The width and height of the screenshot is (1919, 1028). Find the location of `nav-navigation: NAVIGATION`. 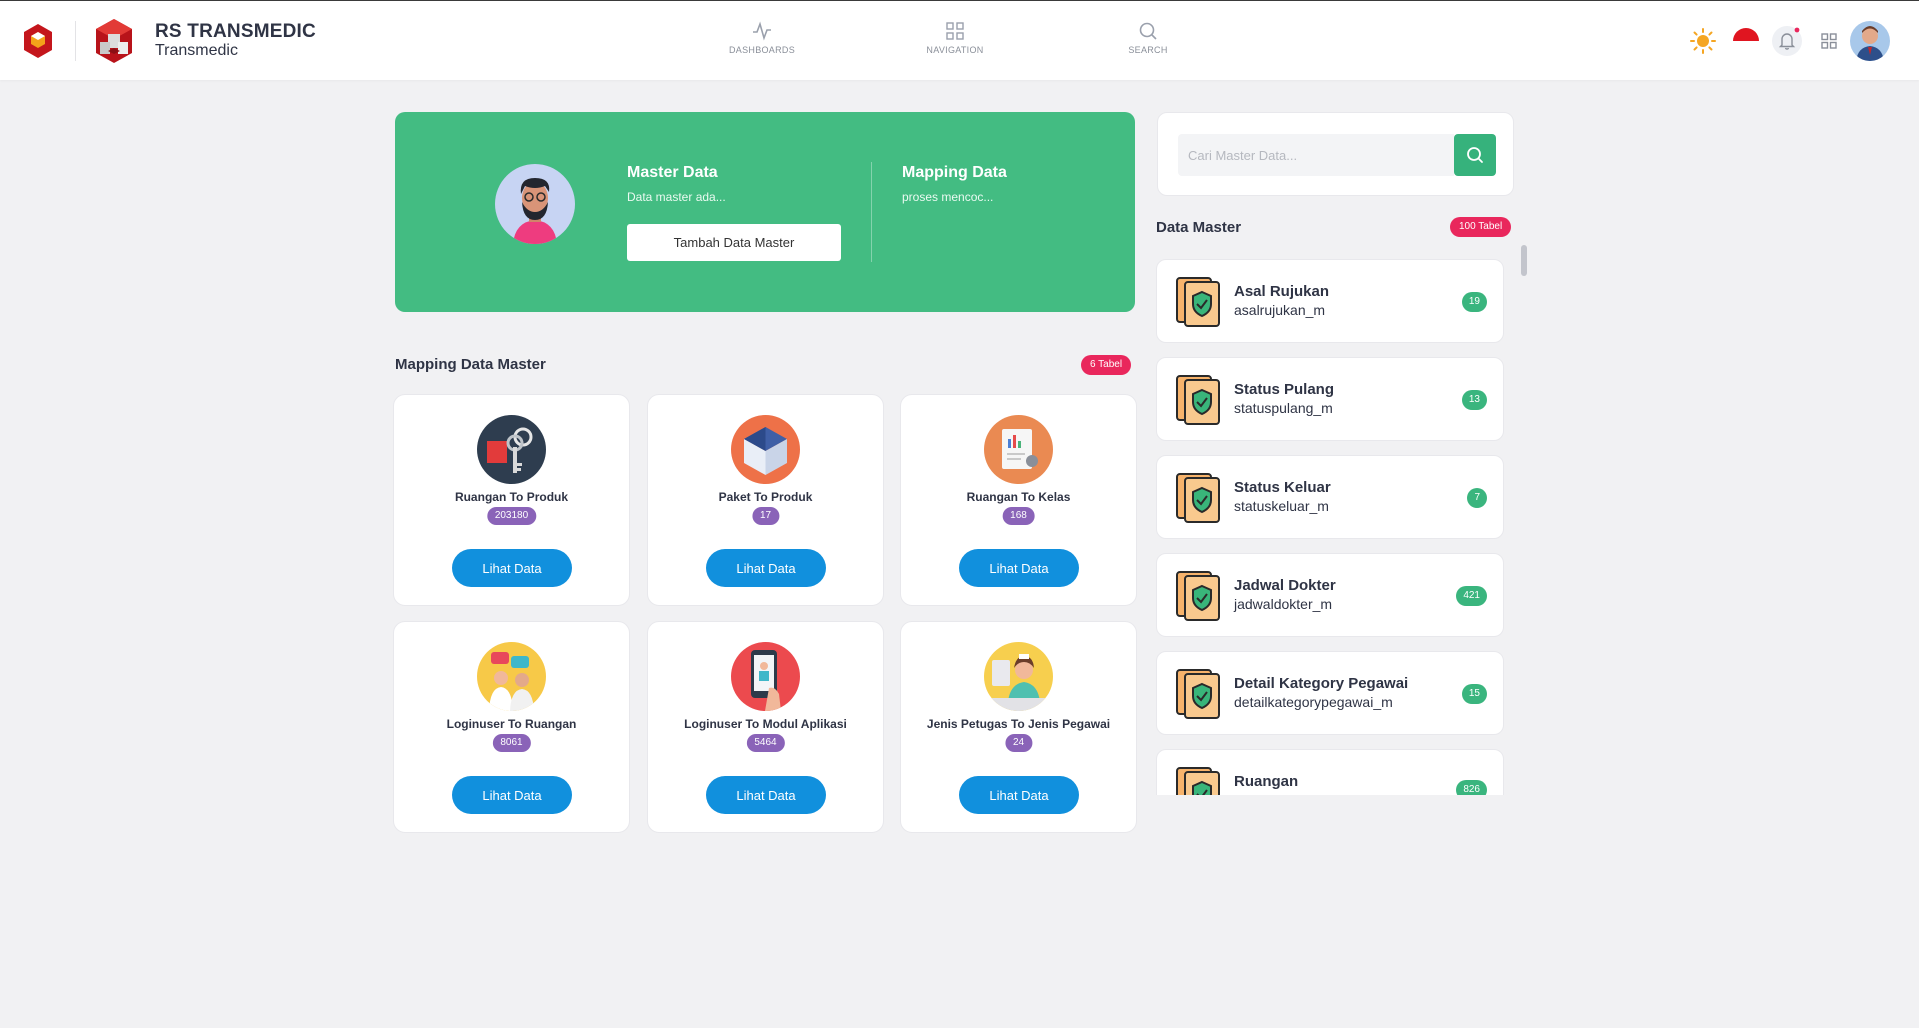

nav-navigation: NAVIGATION is located at coordinates (955, 38).